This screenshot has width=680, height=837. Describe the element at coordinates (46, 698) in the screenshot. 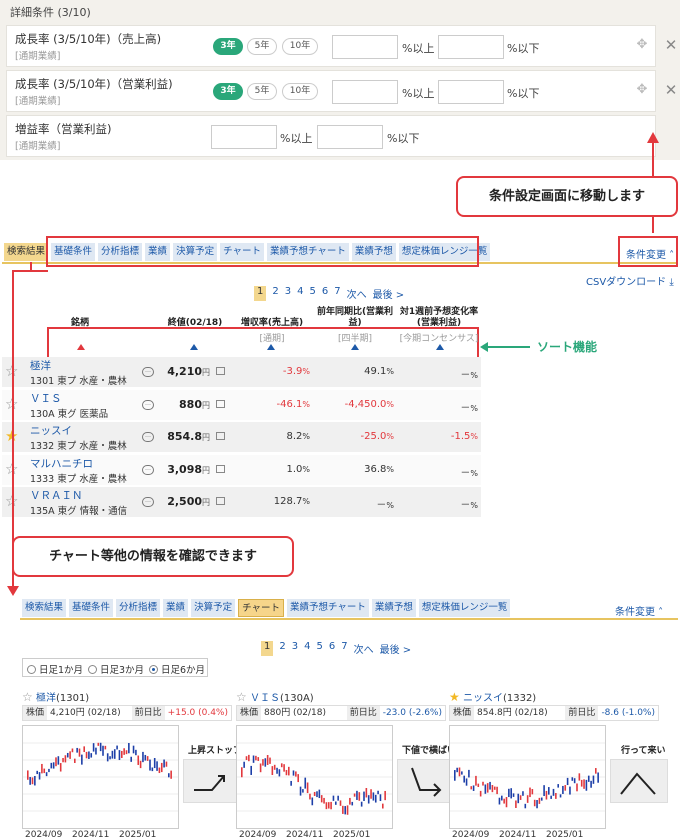

I see `card-stock-name: 極洋` at that location.